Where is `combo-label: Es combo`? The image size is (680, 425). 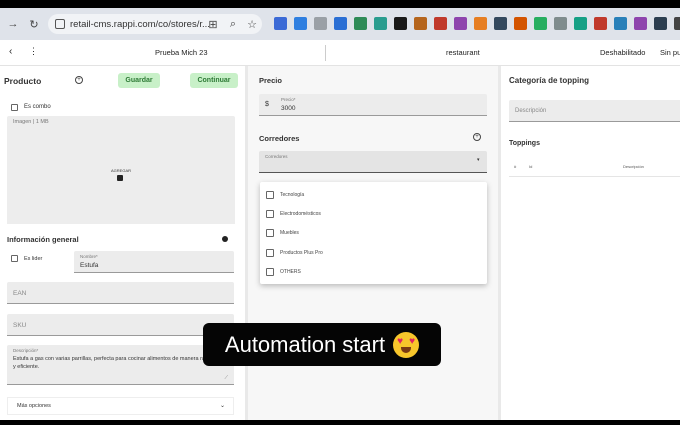 combo-label: Es combo is located at coordinates (37, 107).